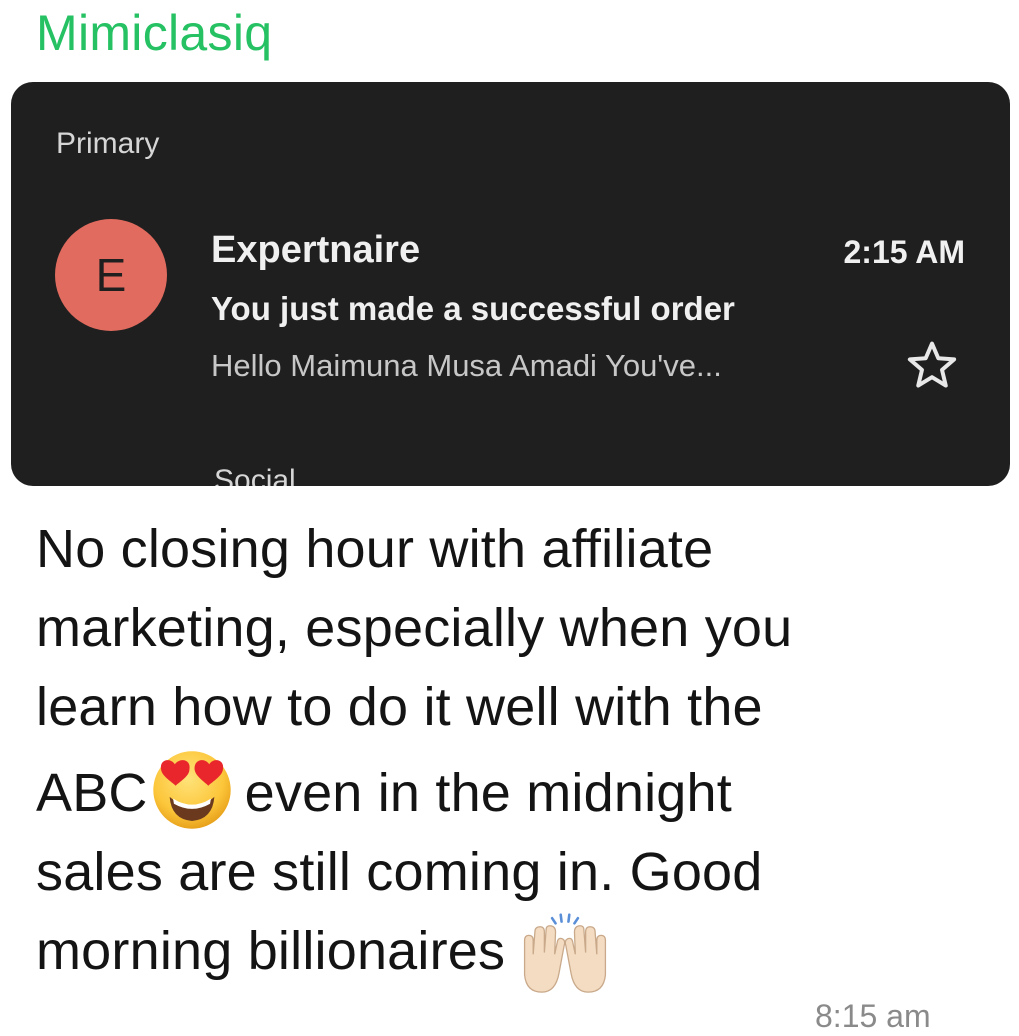  Describe the element at coordinates (399, 872) in the screenshot. I see `message-line: sales are still coming in. Good` at that location.